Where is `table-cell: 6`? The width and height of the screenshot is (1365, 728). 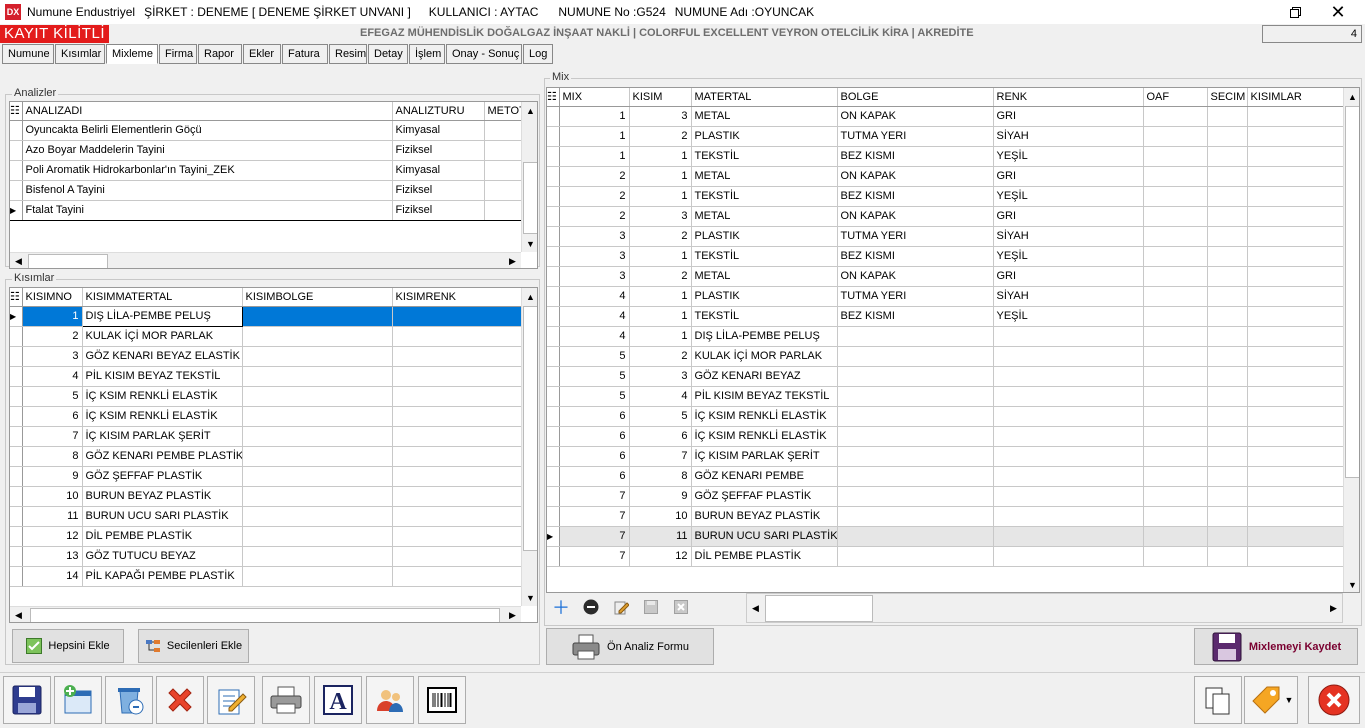 table-cell: 6 is located at coordinates (52, 416).